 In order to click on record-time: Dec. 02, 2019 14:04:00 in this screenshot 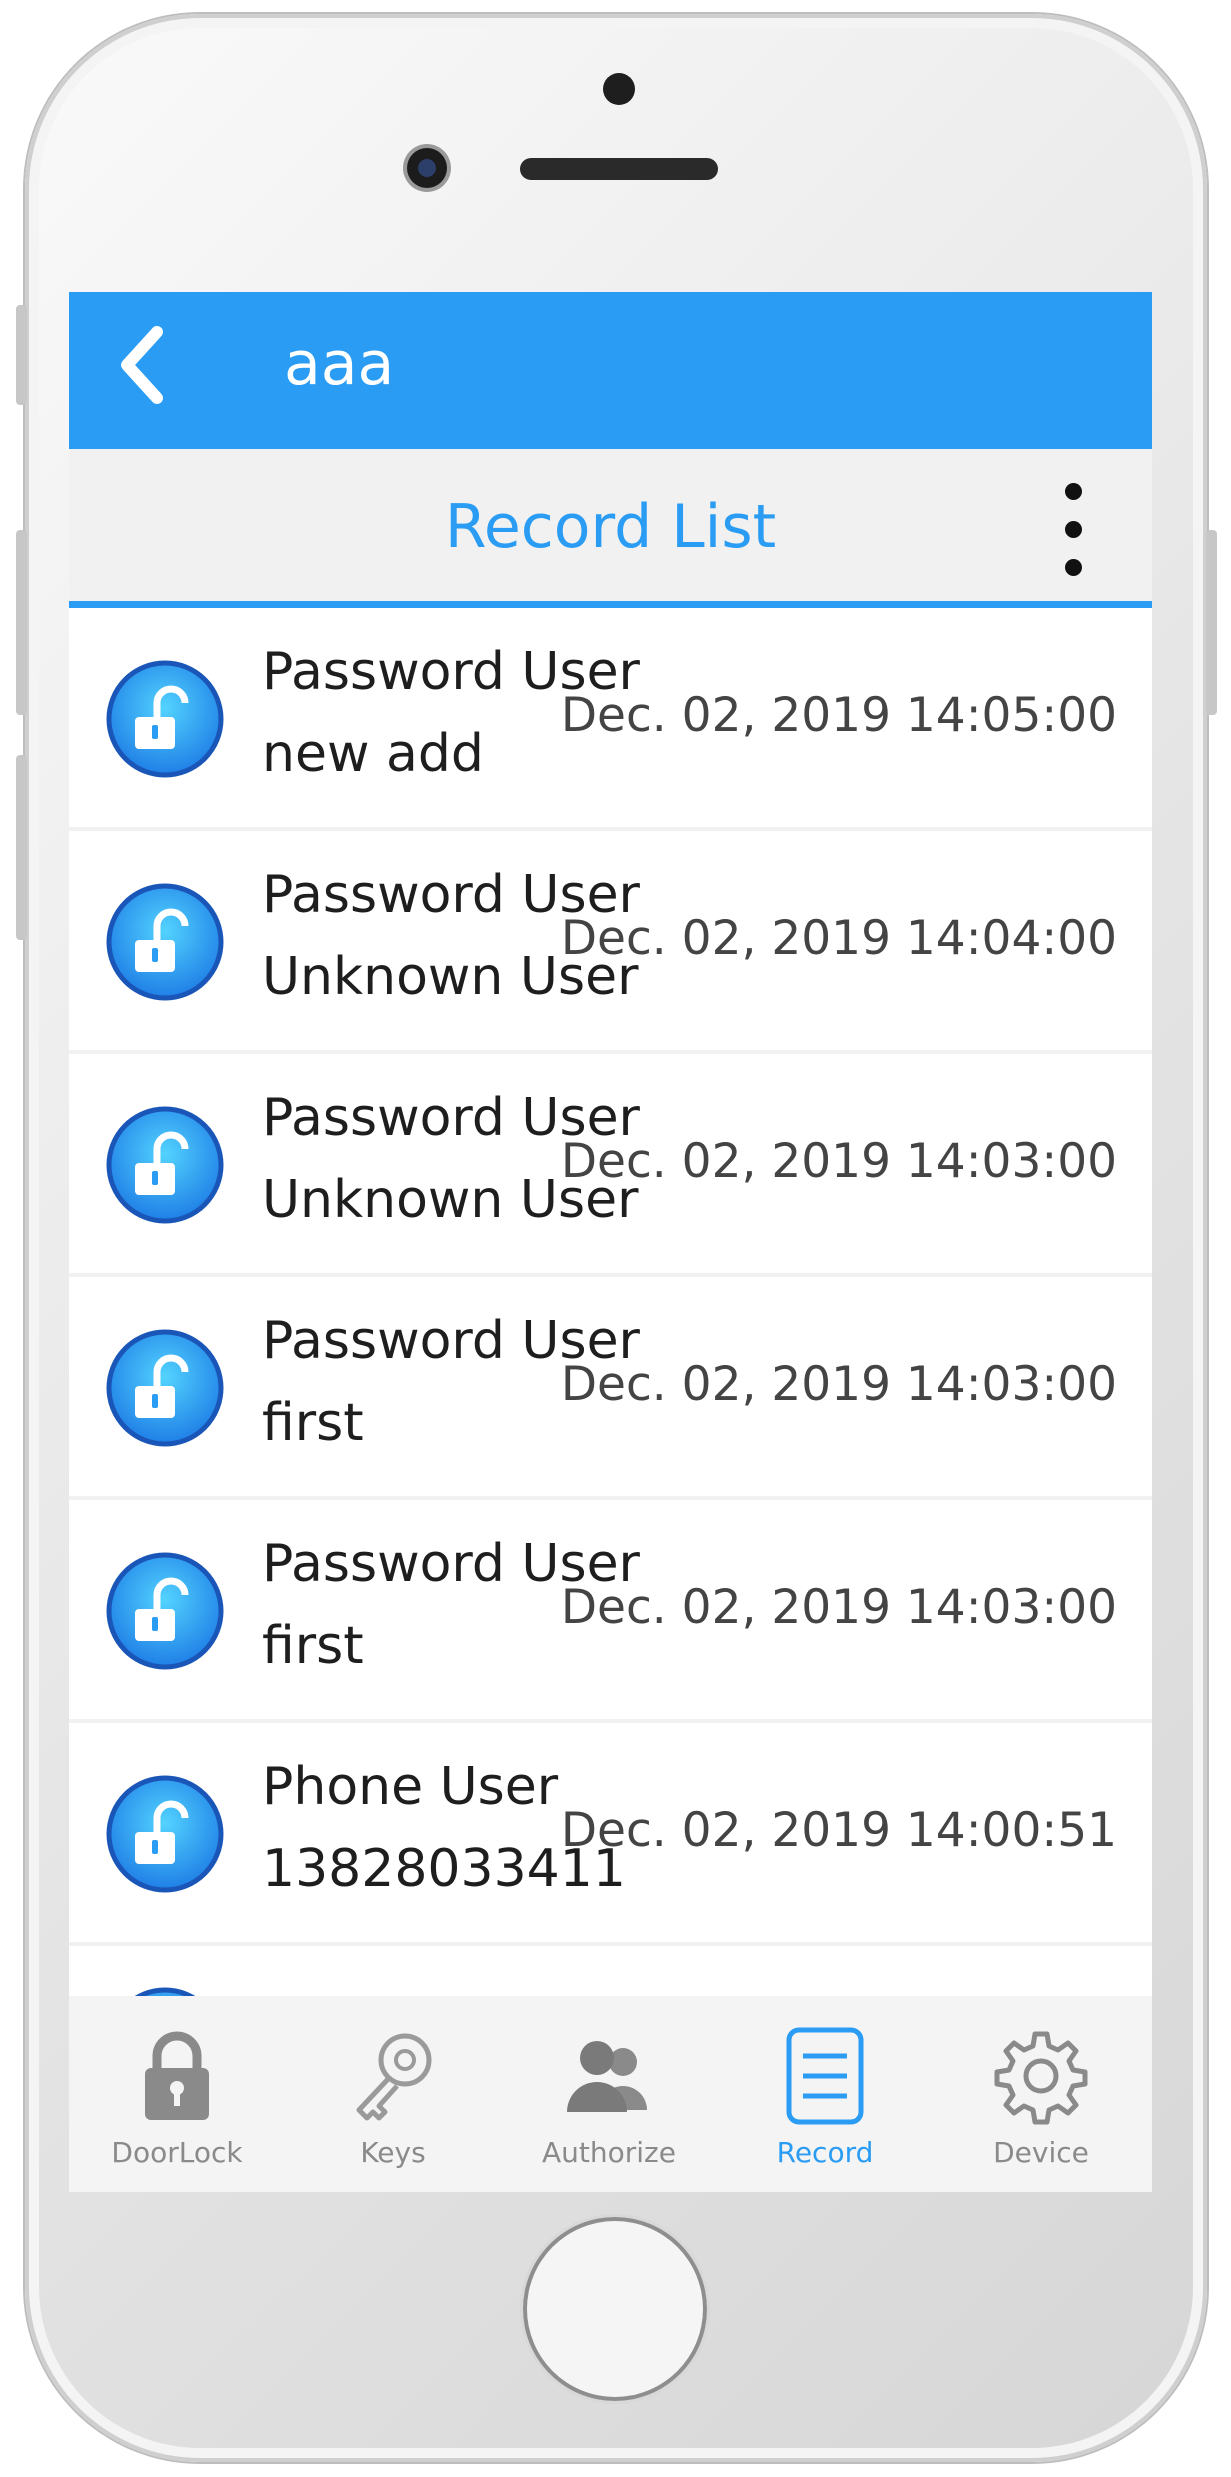, I will do `click(838, 938)`.